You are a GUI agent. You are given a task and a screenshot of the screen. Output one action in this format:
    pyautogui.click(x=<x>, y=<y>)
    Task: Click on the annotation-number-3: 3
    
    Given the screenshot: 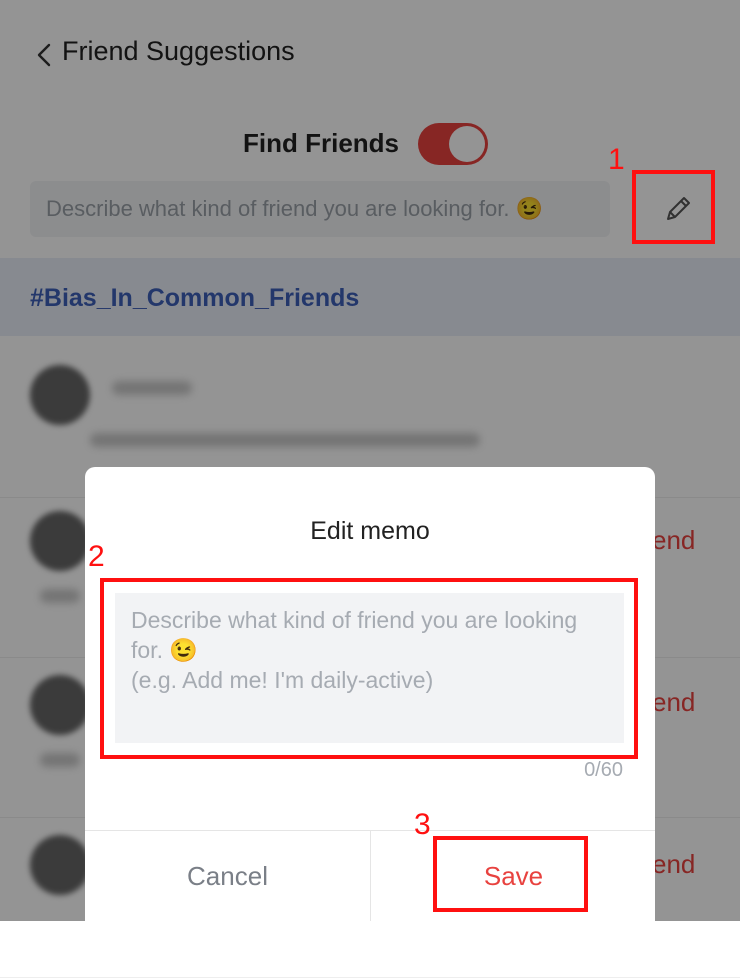 What is the action you would take?
    pyautogui.click(x=422, y=824)
    